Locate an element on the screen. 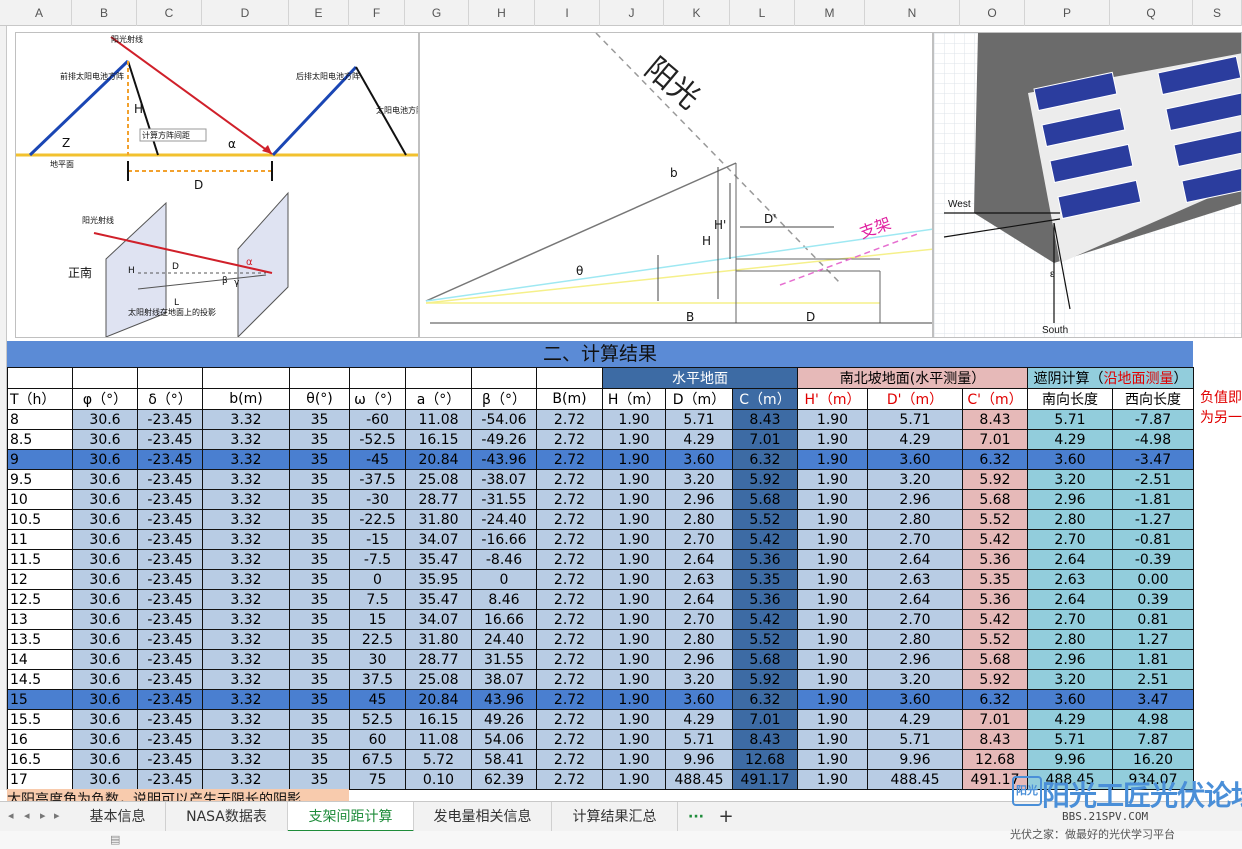 This screenshot has width=1242, height=849. table-cell: 13.5 is located at coordinates (40, 639).